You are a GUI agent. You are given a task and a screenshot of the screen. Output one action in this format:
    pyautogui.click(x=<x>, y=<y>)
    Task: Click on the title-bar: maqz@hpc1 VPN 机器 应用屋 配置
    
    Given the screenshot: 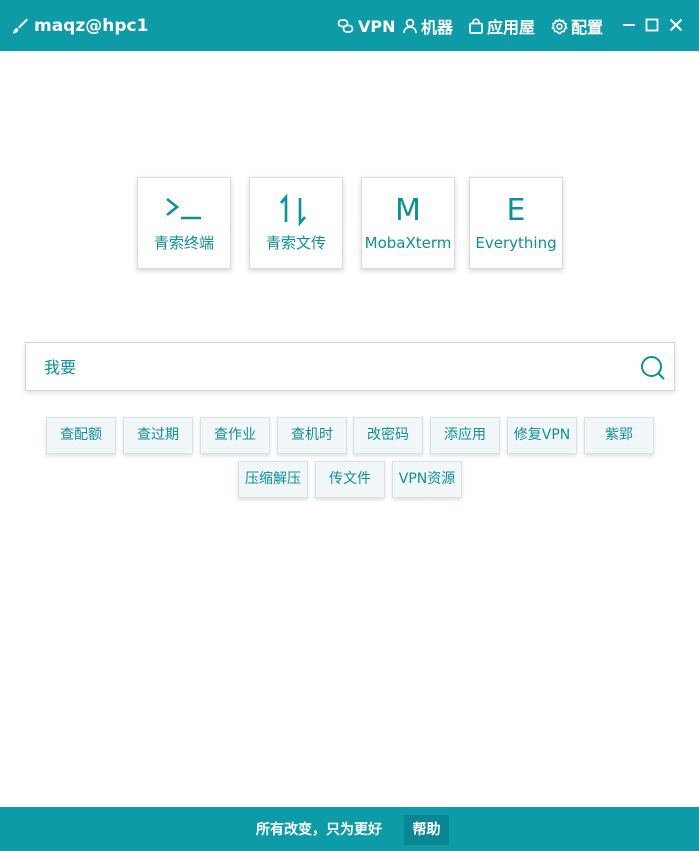 What is the action you would take?
    pyautogui.click(x=349, y=25)
    